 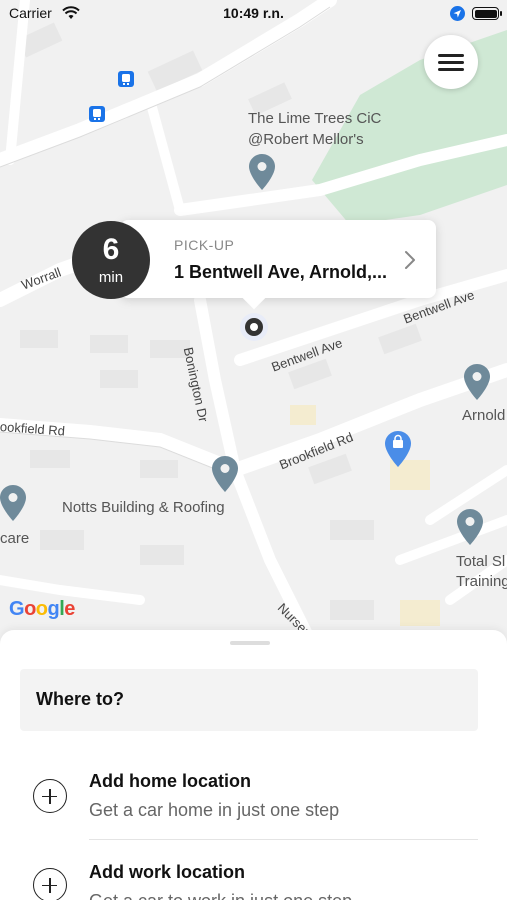 I want to click on add-home-title: Add home location, so click(x=170, y=781).